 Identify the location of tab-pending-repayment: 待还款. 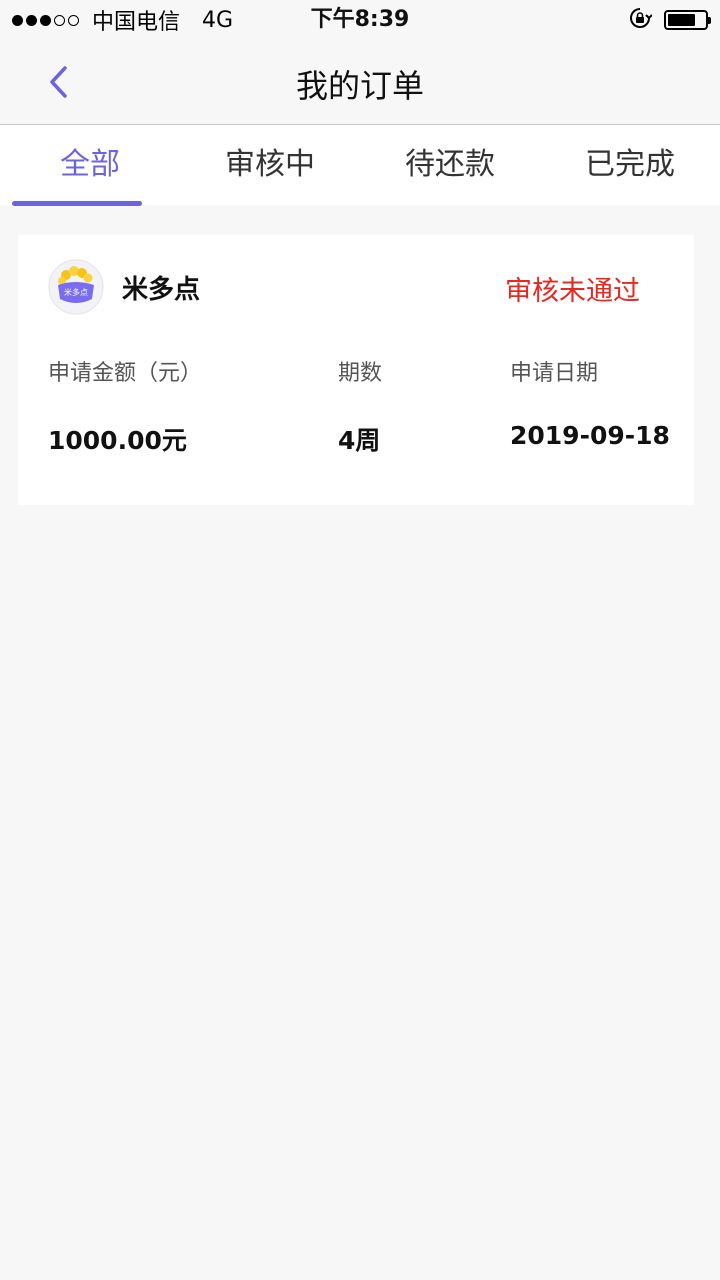
(450, 165).